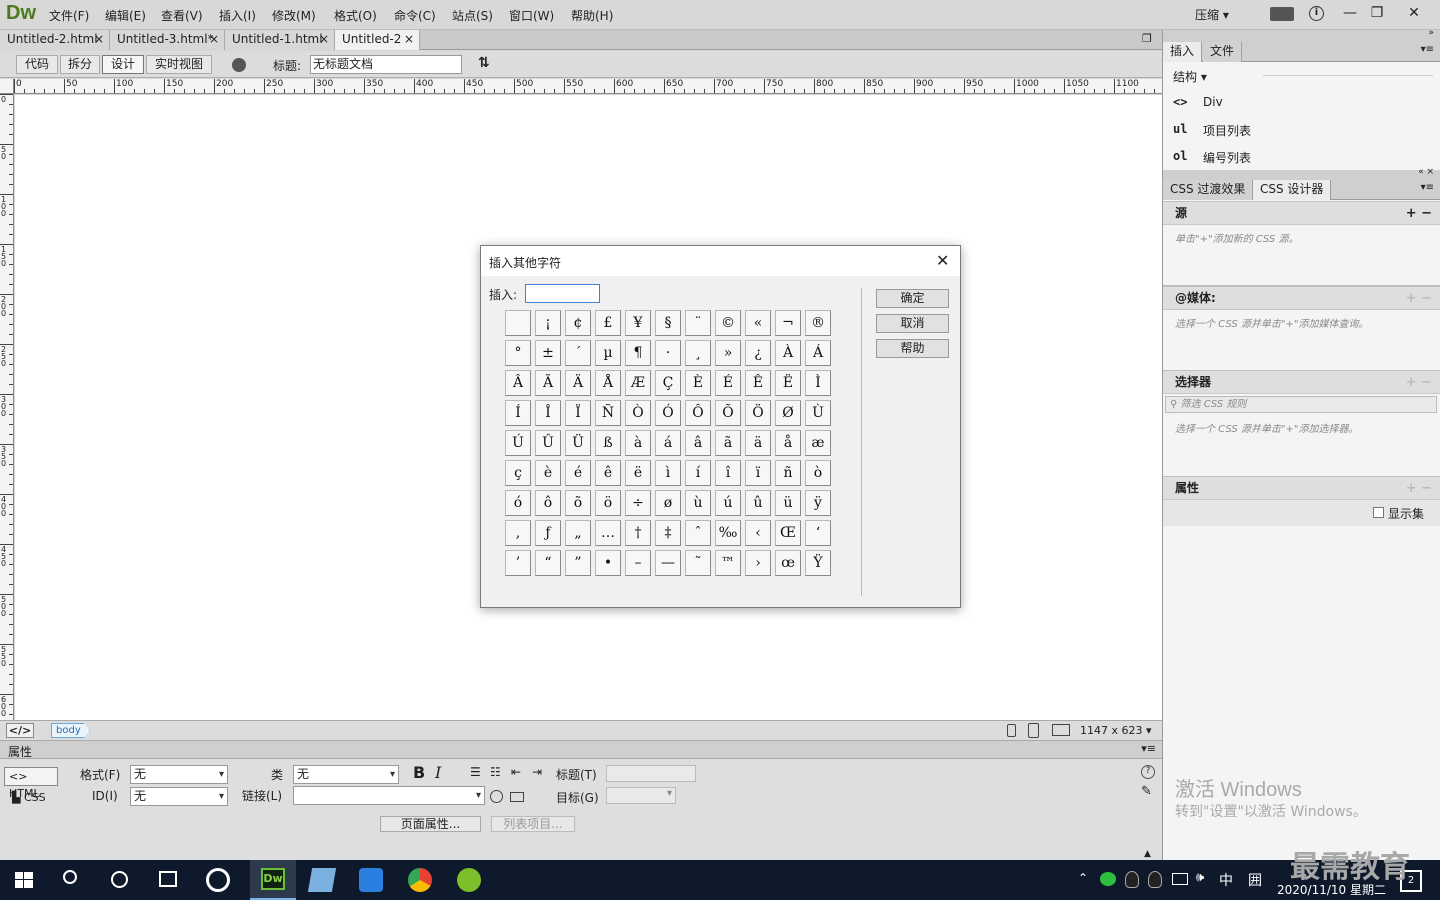  I want to click on char-cell: Û, so click(548, 443).